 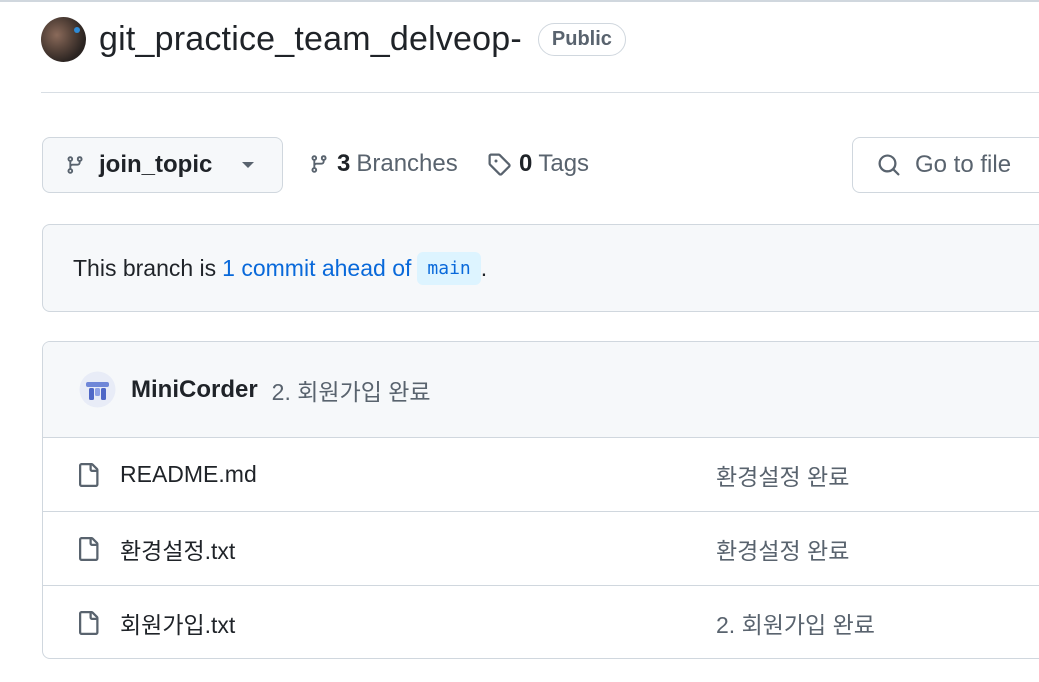 I want to click on base-branch-label: main, so click(x=449, y=268).